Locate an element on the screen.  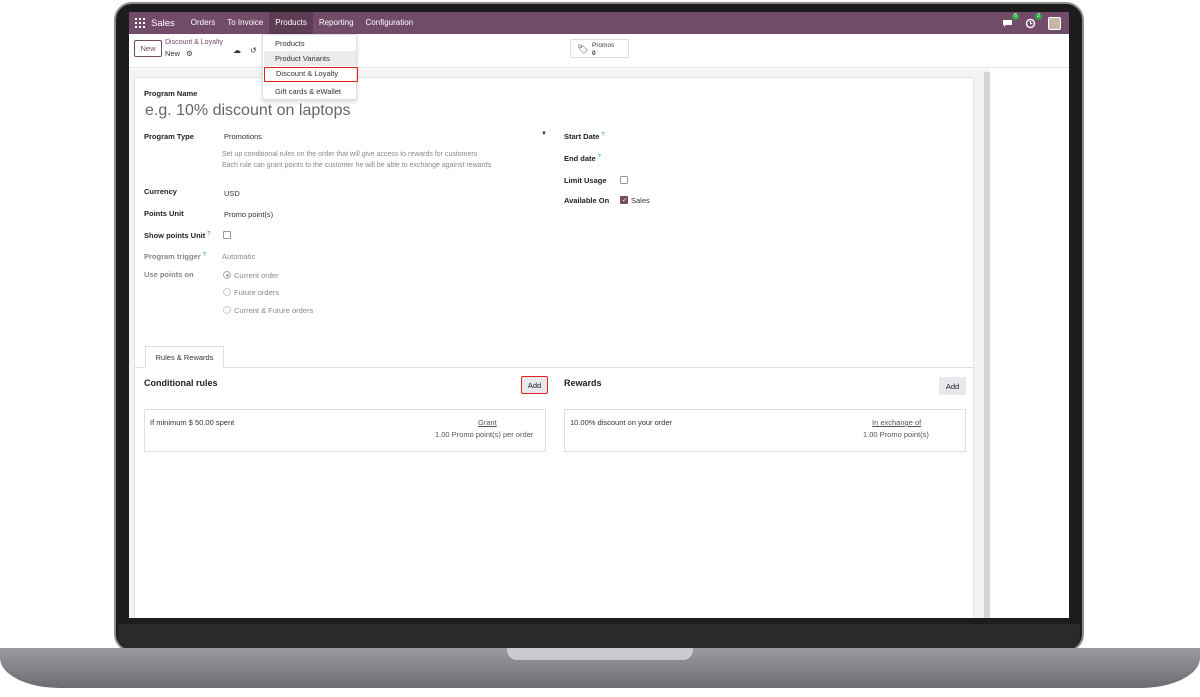
promos-count: 0 is located at coordinates (594, 53).